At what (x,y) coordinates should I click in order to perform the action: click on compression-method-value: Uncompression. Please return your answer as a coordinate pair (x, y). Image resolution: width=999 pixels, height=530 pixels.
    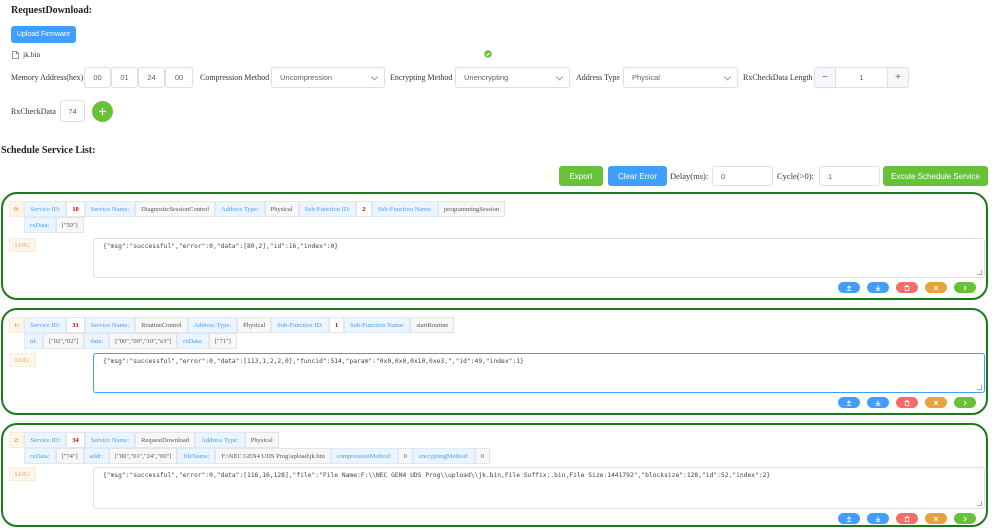
    Looking at the image, I should click on (306, 77).